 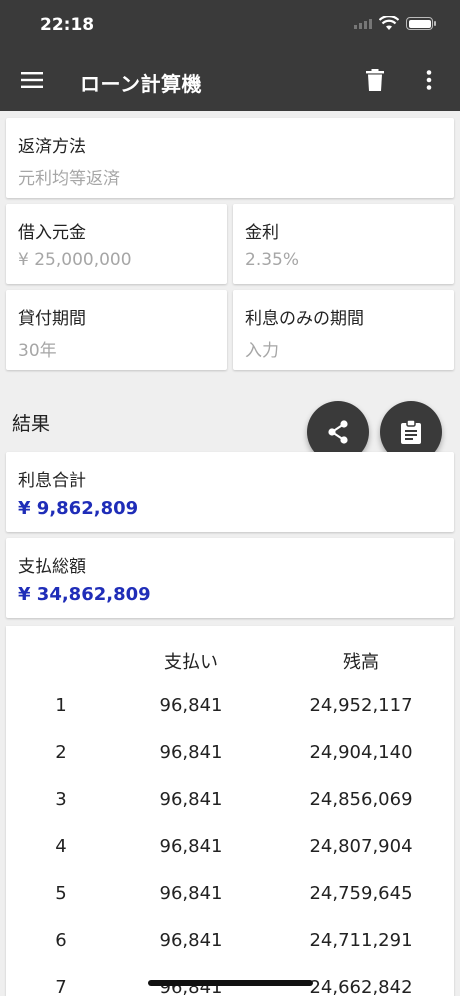 What do you see at coordinates (61, 846) in the screenshot?
I see `row-number: 4` at bounding box center [61, 846].